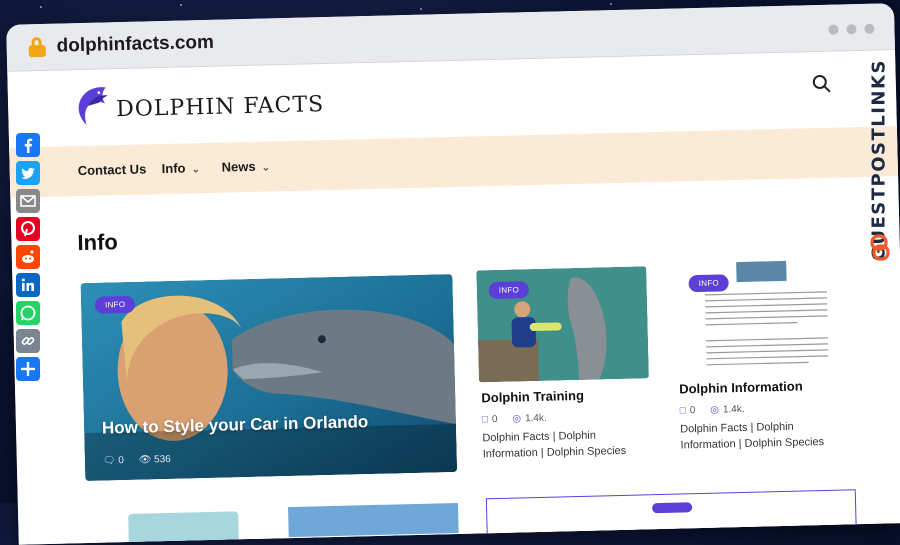 The width and height of the screenshot is (900, 545). I want to click on page-title: Info, so click(98, 242).